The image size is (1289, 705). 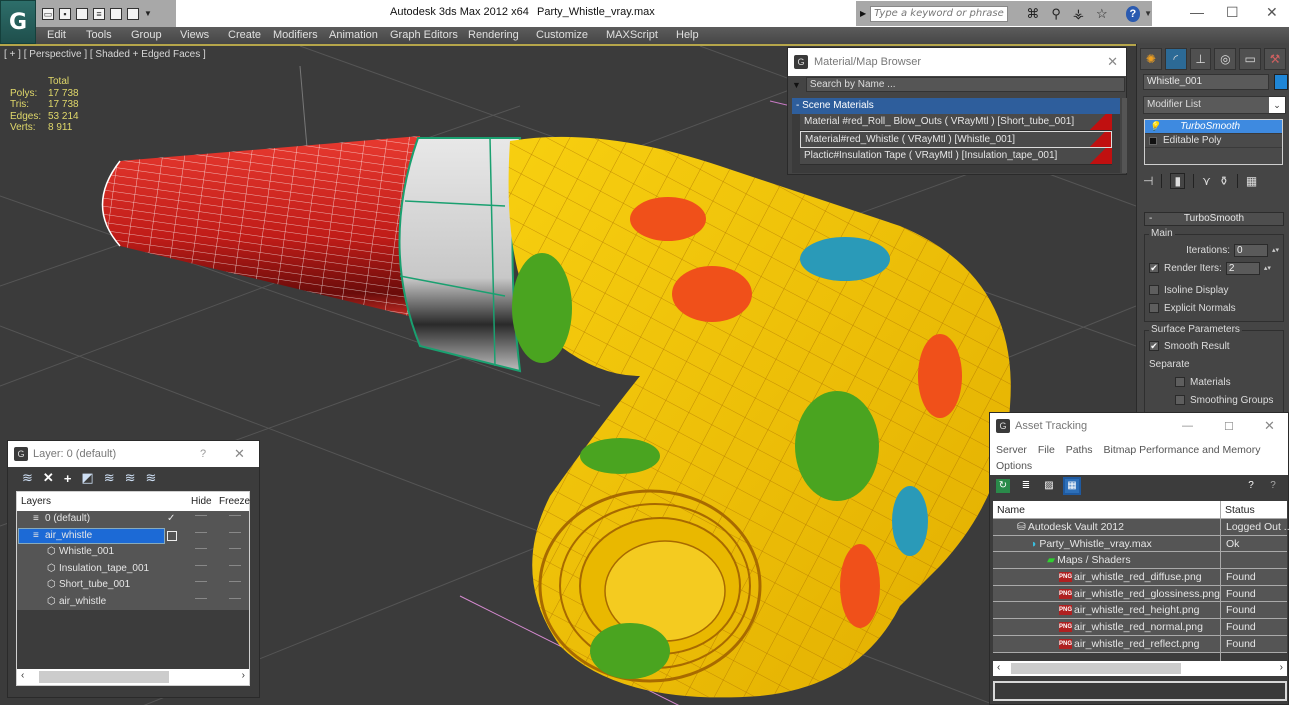 What do you see at coordinates (1140, 544) in the screenshot?
I see `asset-row: ◗ Party_Whistle_vray.max Ok` at bounding box center [1140, 544].